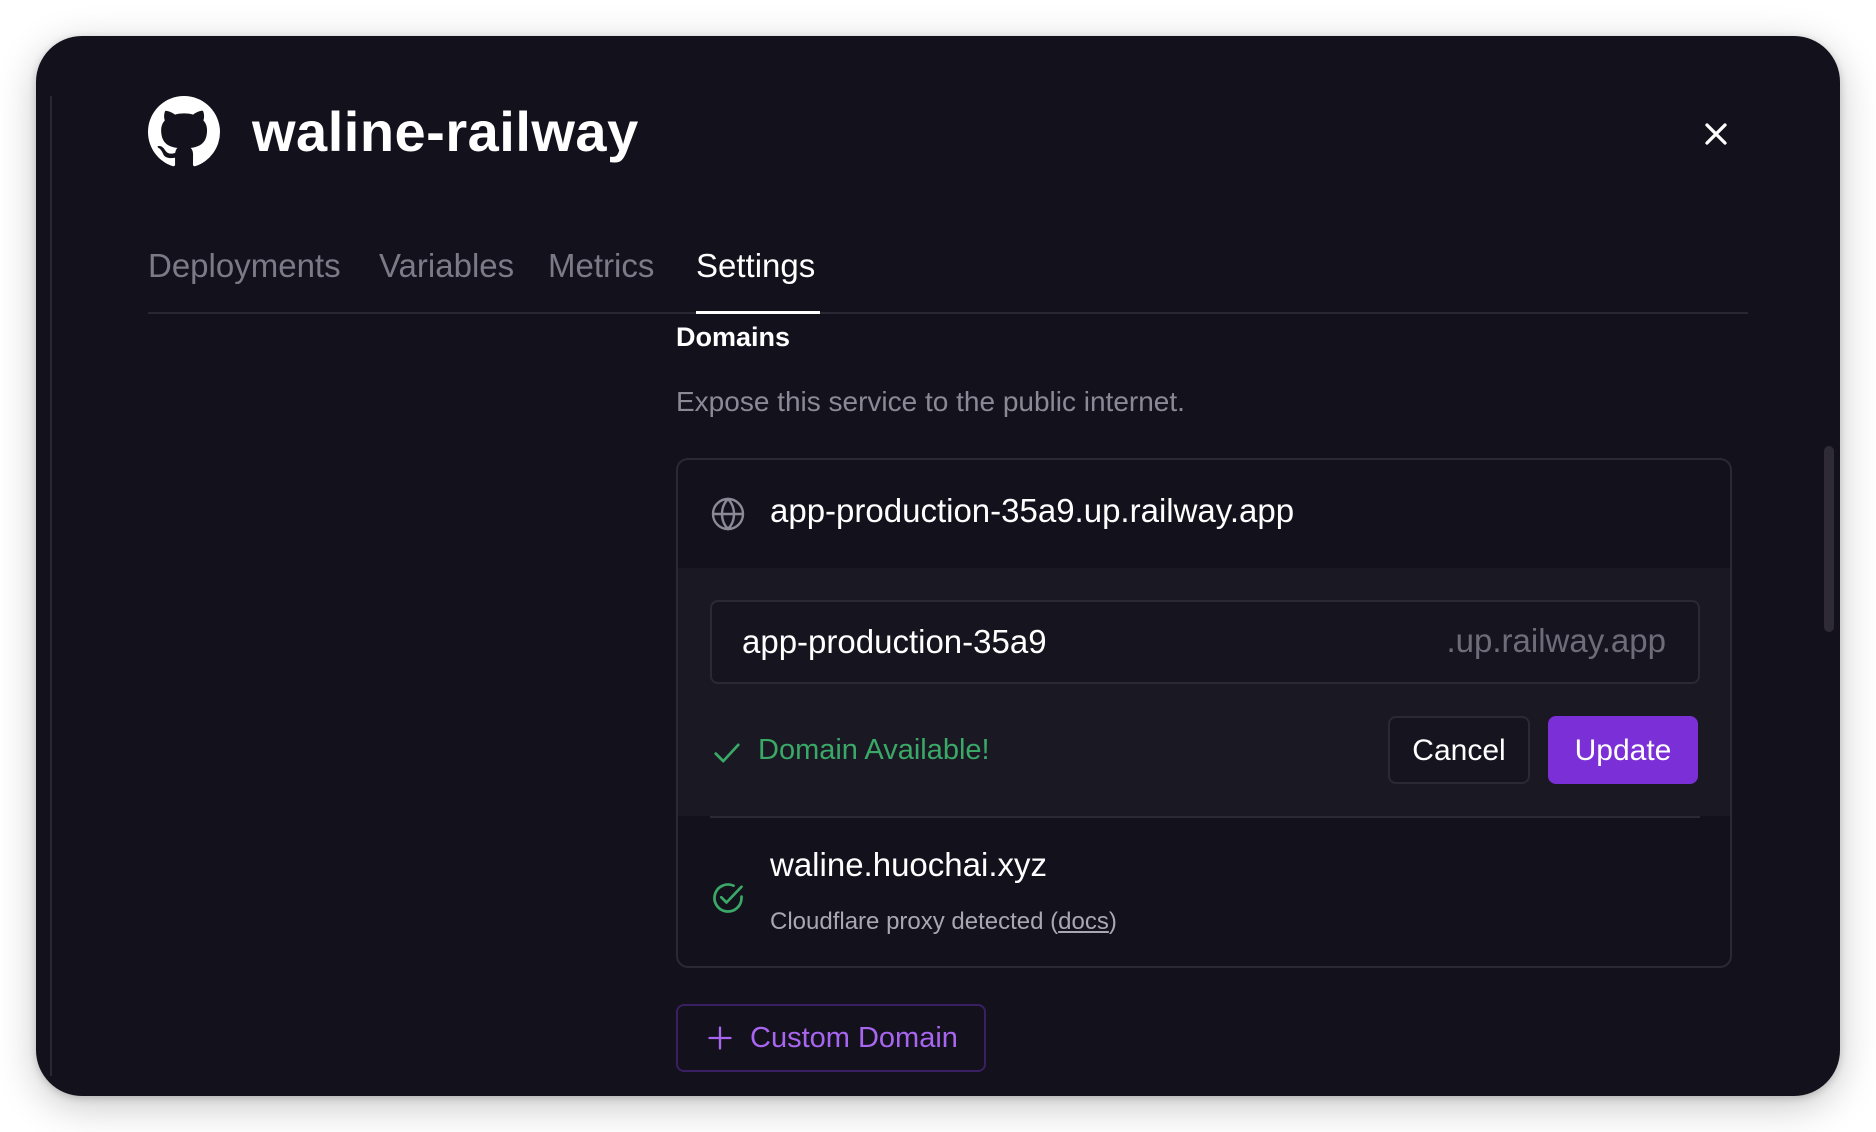  I want to click on close-icon, so click(1716, 134).